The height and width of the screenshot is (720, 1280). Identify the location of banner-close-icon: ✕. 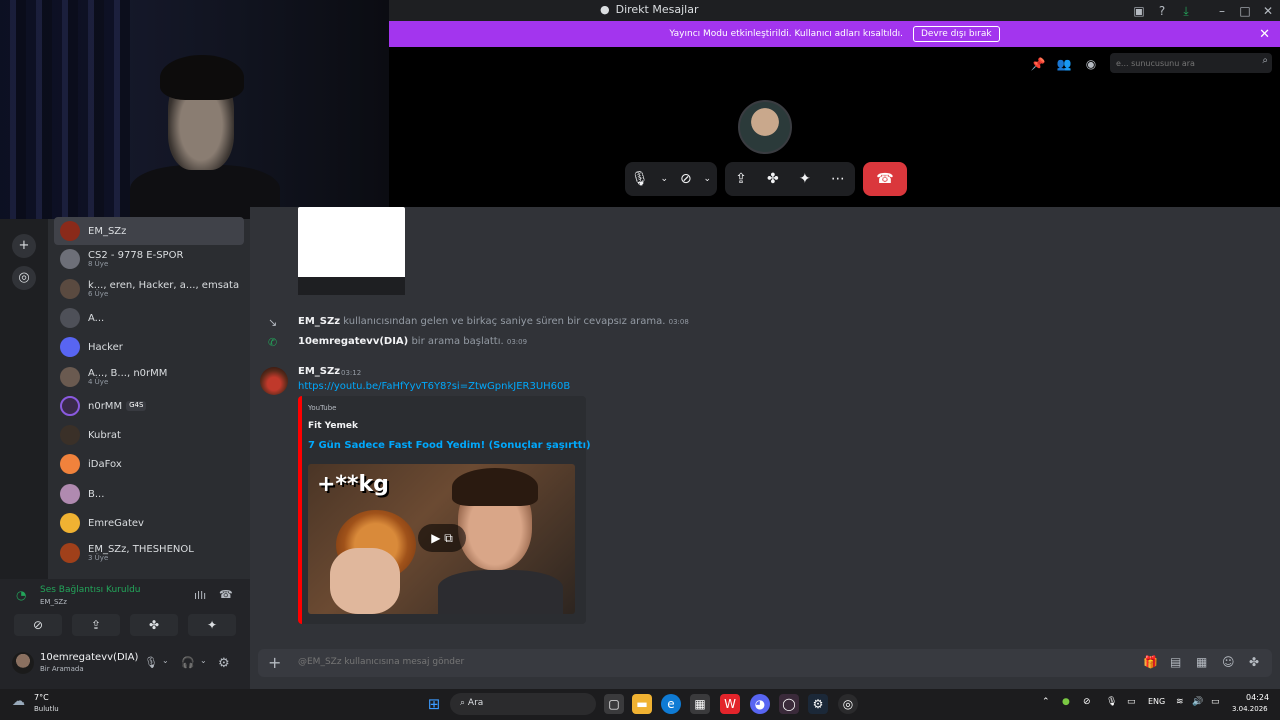
(1264, 34).